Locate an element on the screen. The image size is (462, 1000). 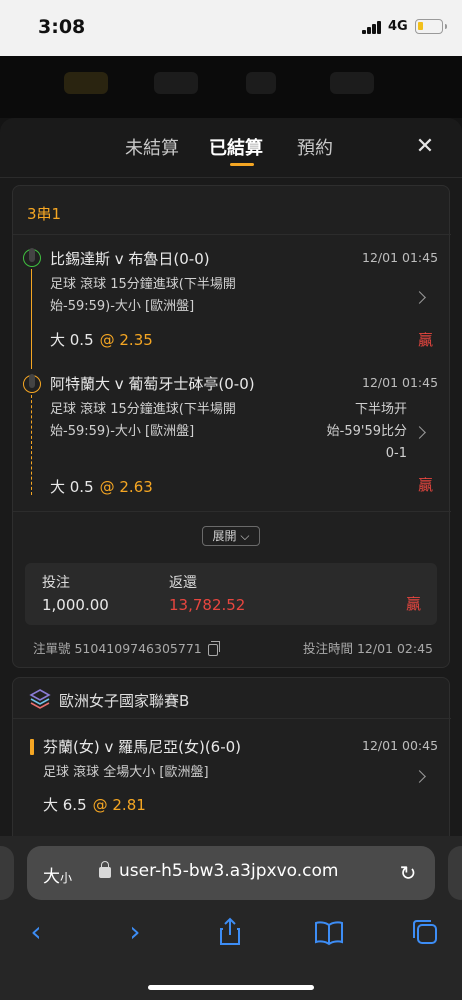
tabs-icon is located at coordinates (425, 932).